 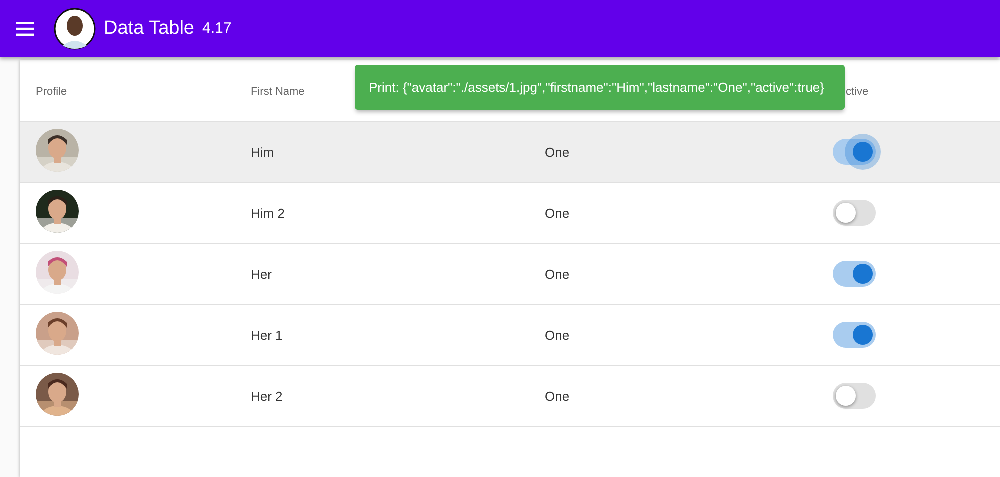 What do you see at coordinates (278, 92) in the screenshot?
I see `column-header: First Name` at bounding box center [278, 92].